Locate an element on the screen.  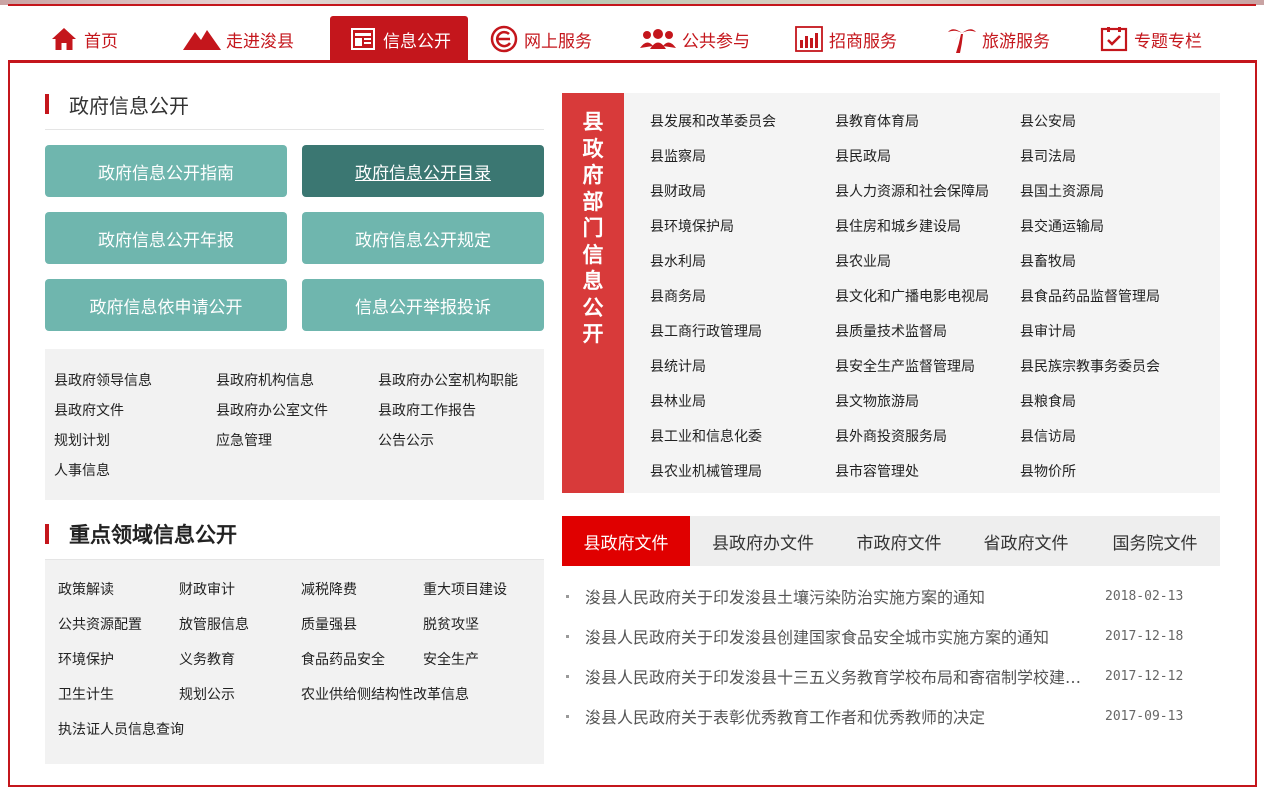
link-emergency: 应急管理 is located at coordinates (244, 440).